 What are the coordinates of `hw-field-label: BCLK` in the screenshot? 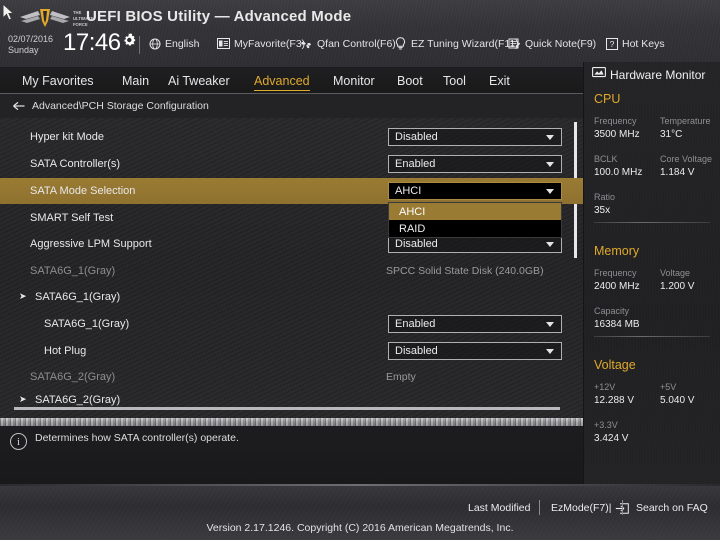 It's located at (606, 159).